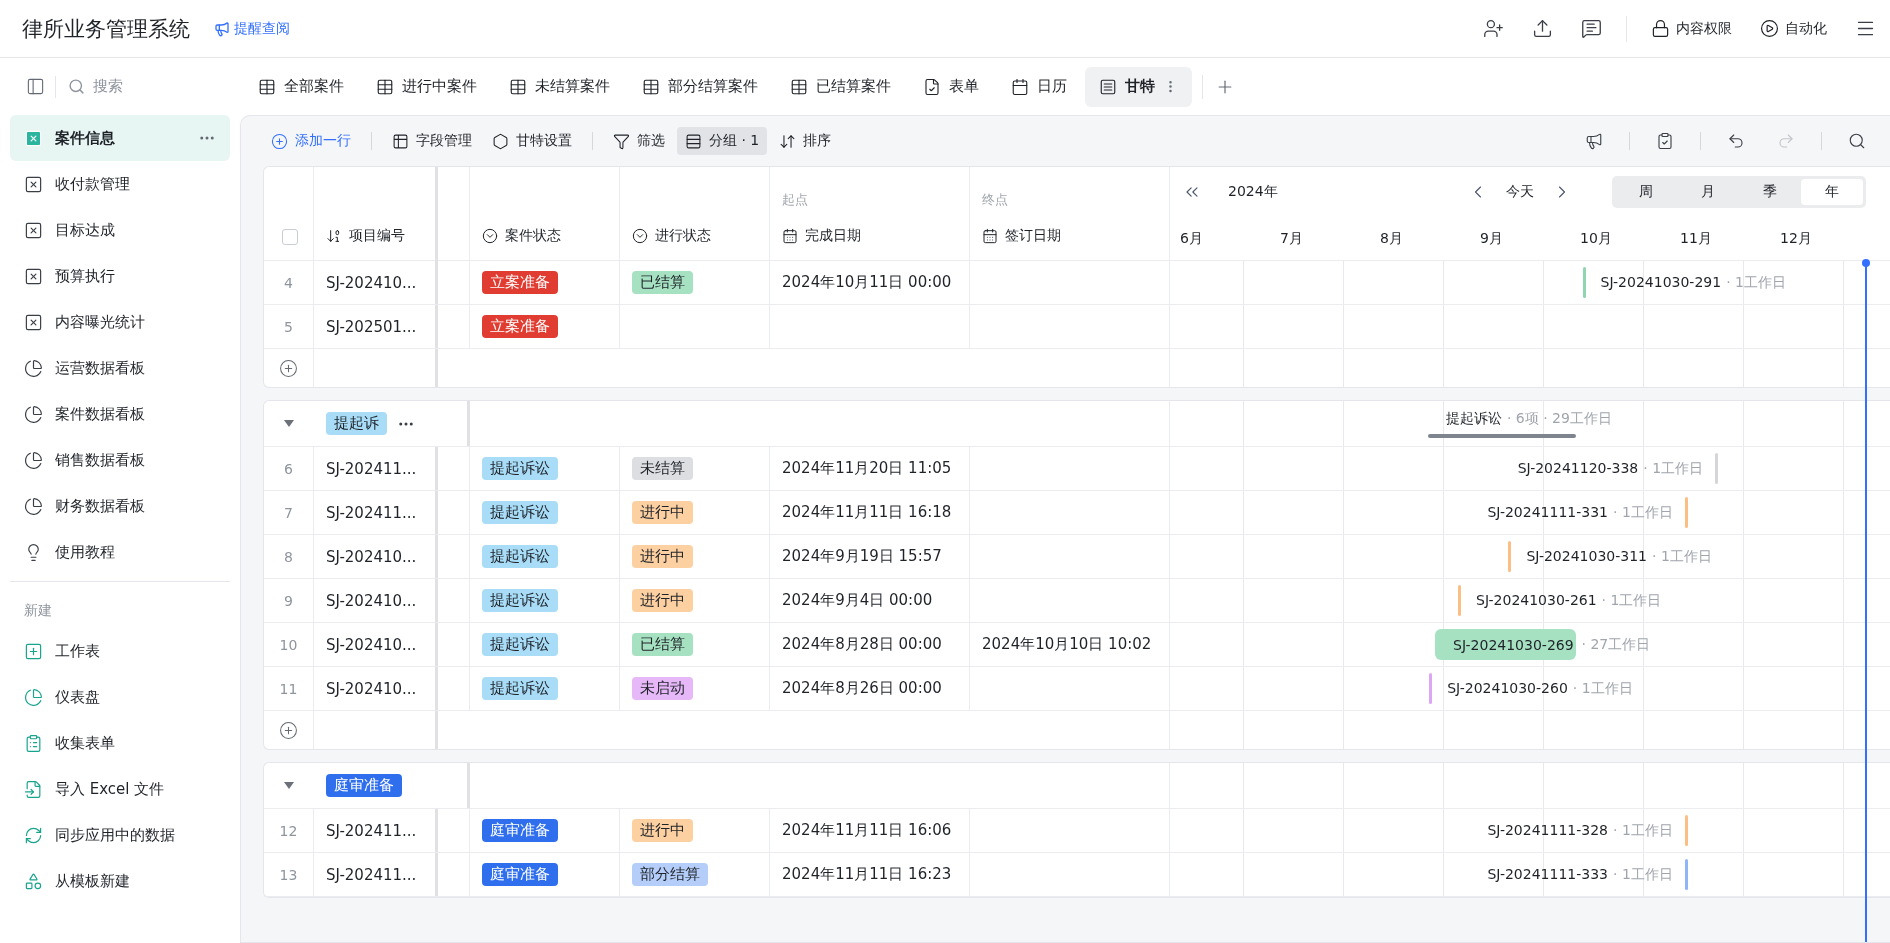  I want to click on sidebar-item: 财务数据看板, so click(120, 506).